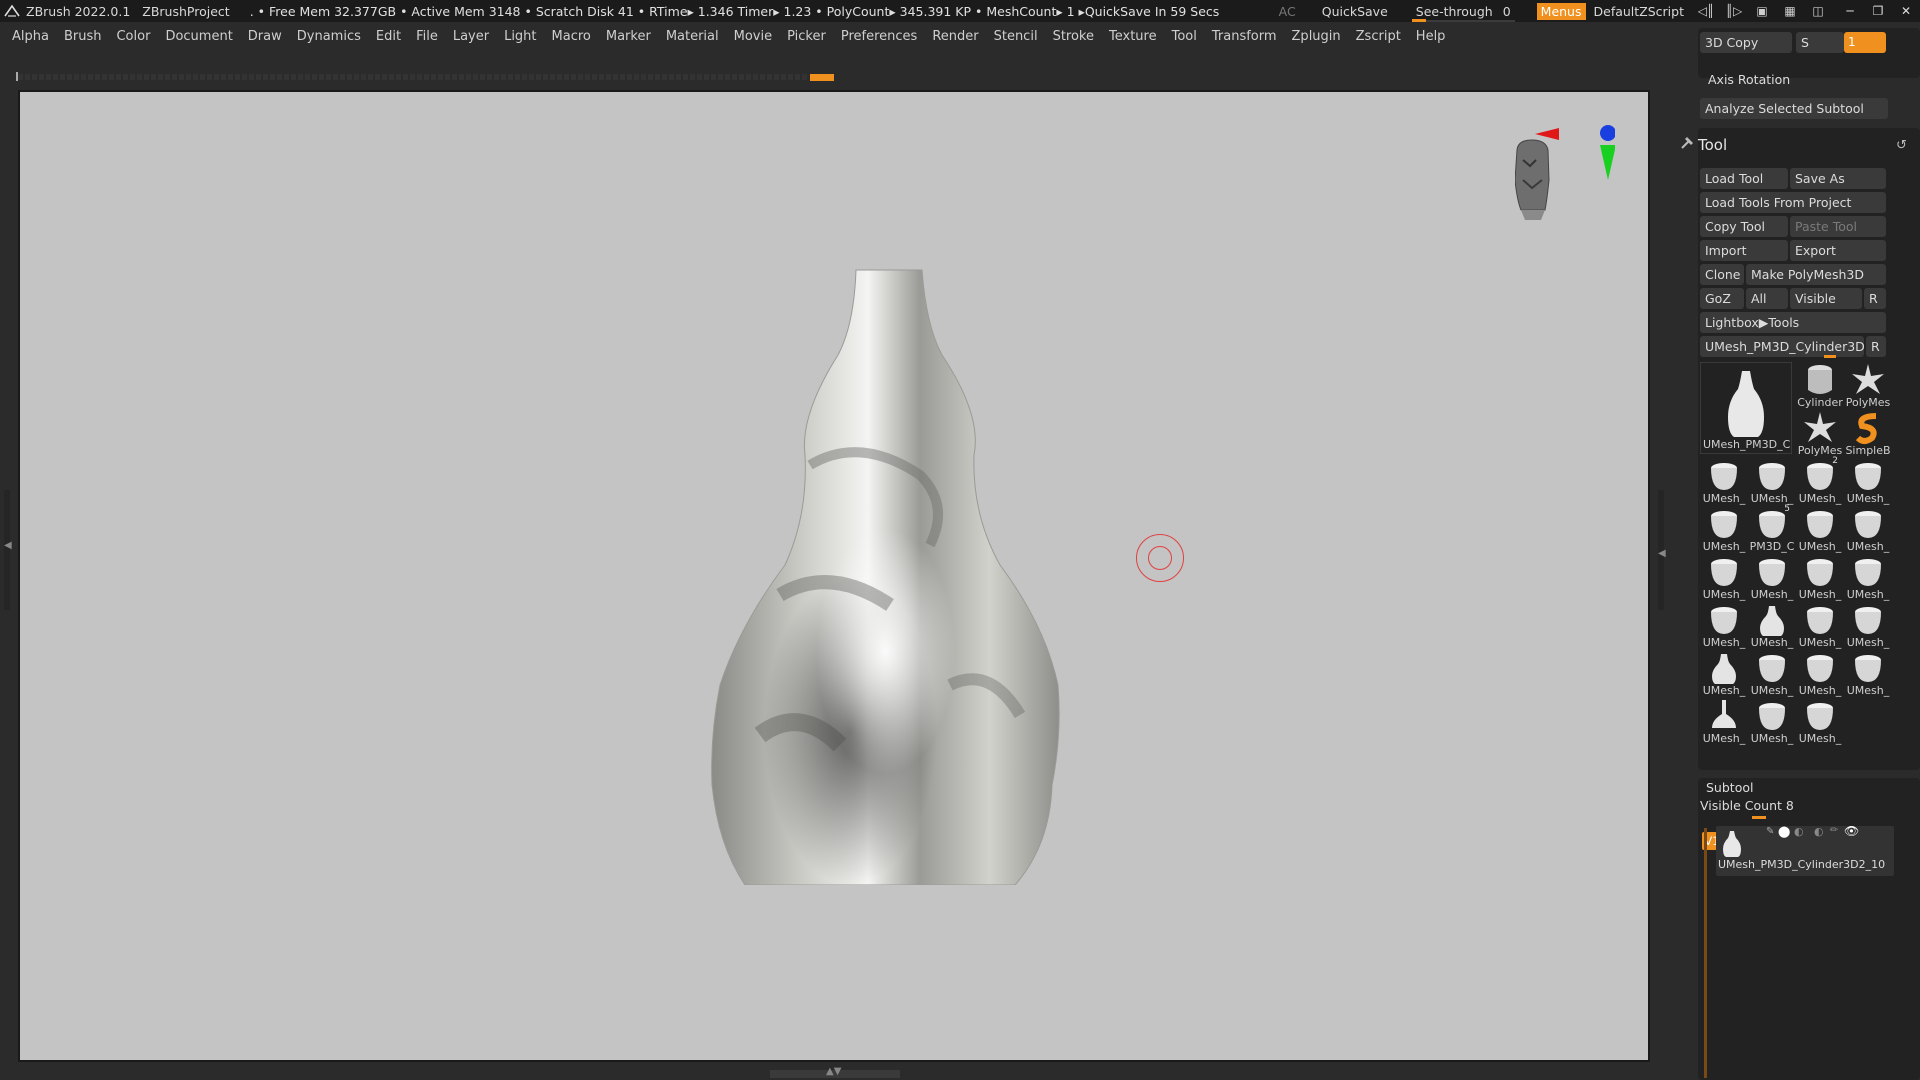 The image size is (1920, 1080). Describe the element at coordinates (1868, 482) in the screenshot. I see `tool-thumb-4: UMesh_` at that location.